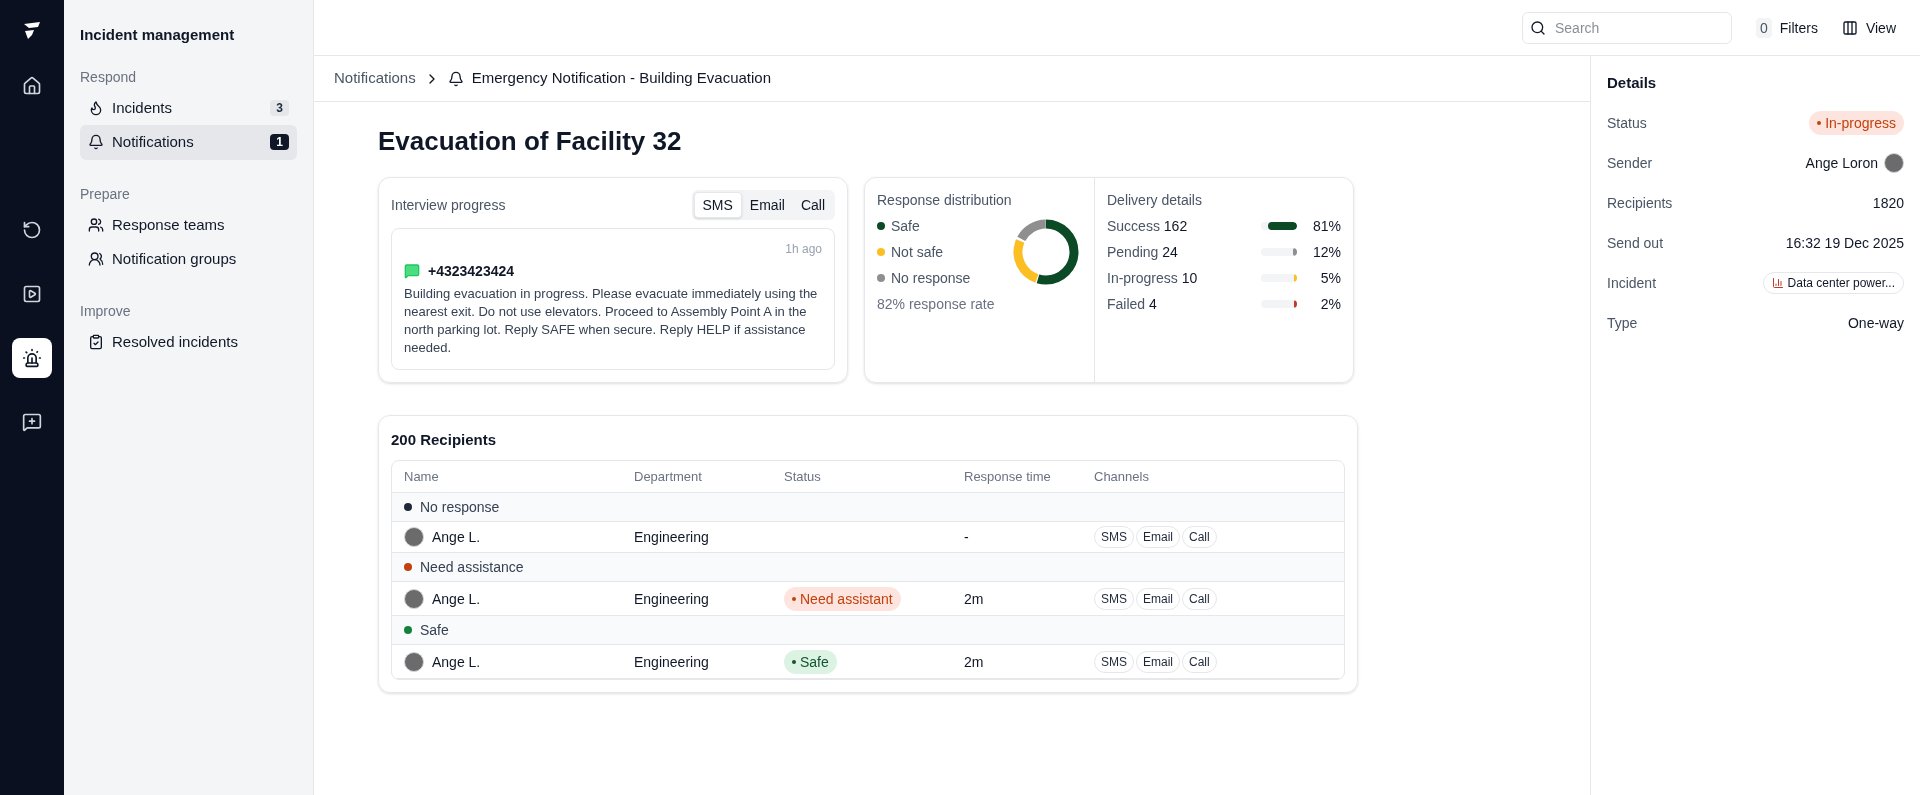 This screenshot has width=1920, height=795. I want to click on count-badge: 3, so click(279, 107).